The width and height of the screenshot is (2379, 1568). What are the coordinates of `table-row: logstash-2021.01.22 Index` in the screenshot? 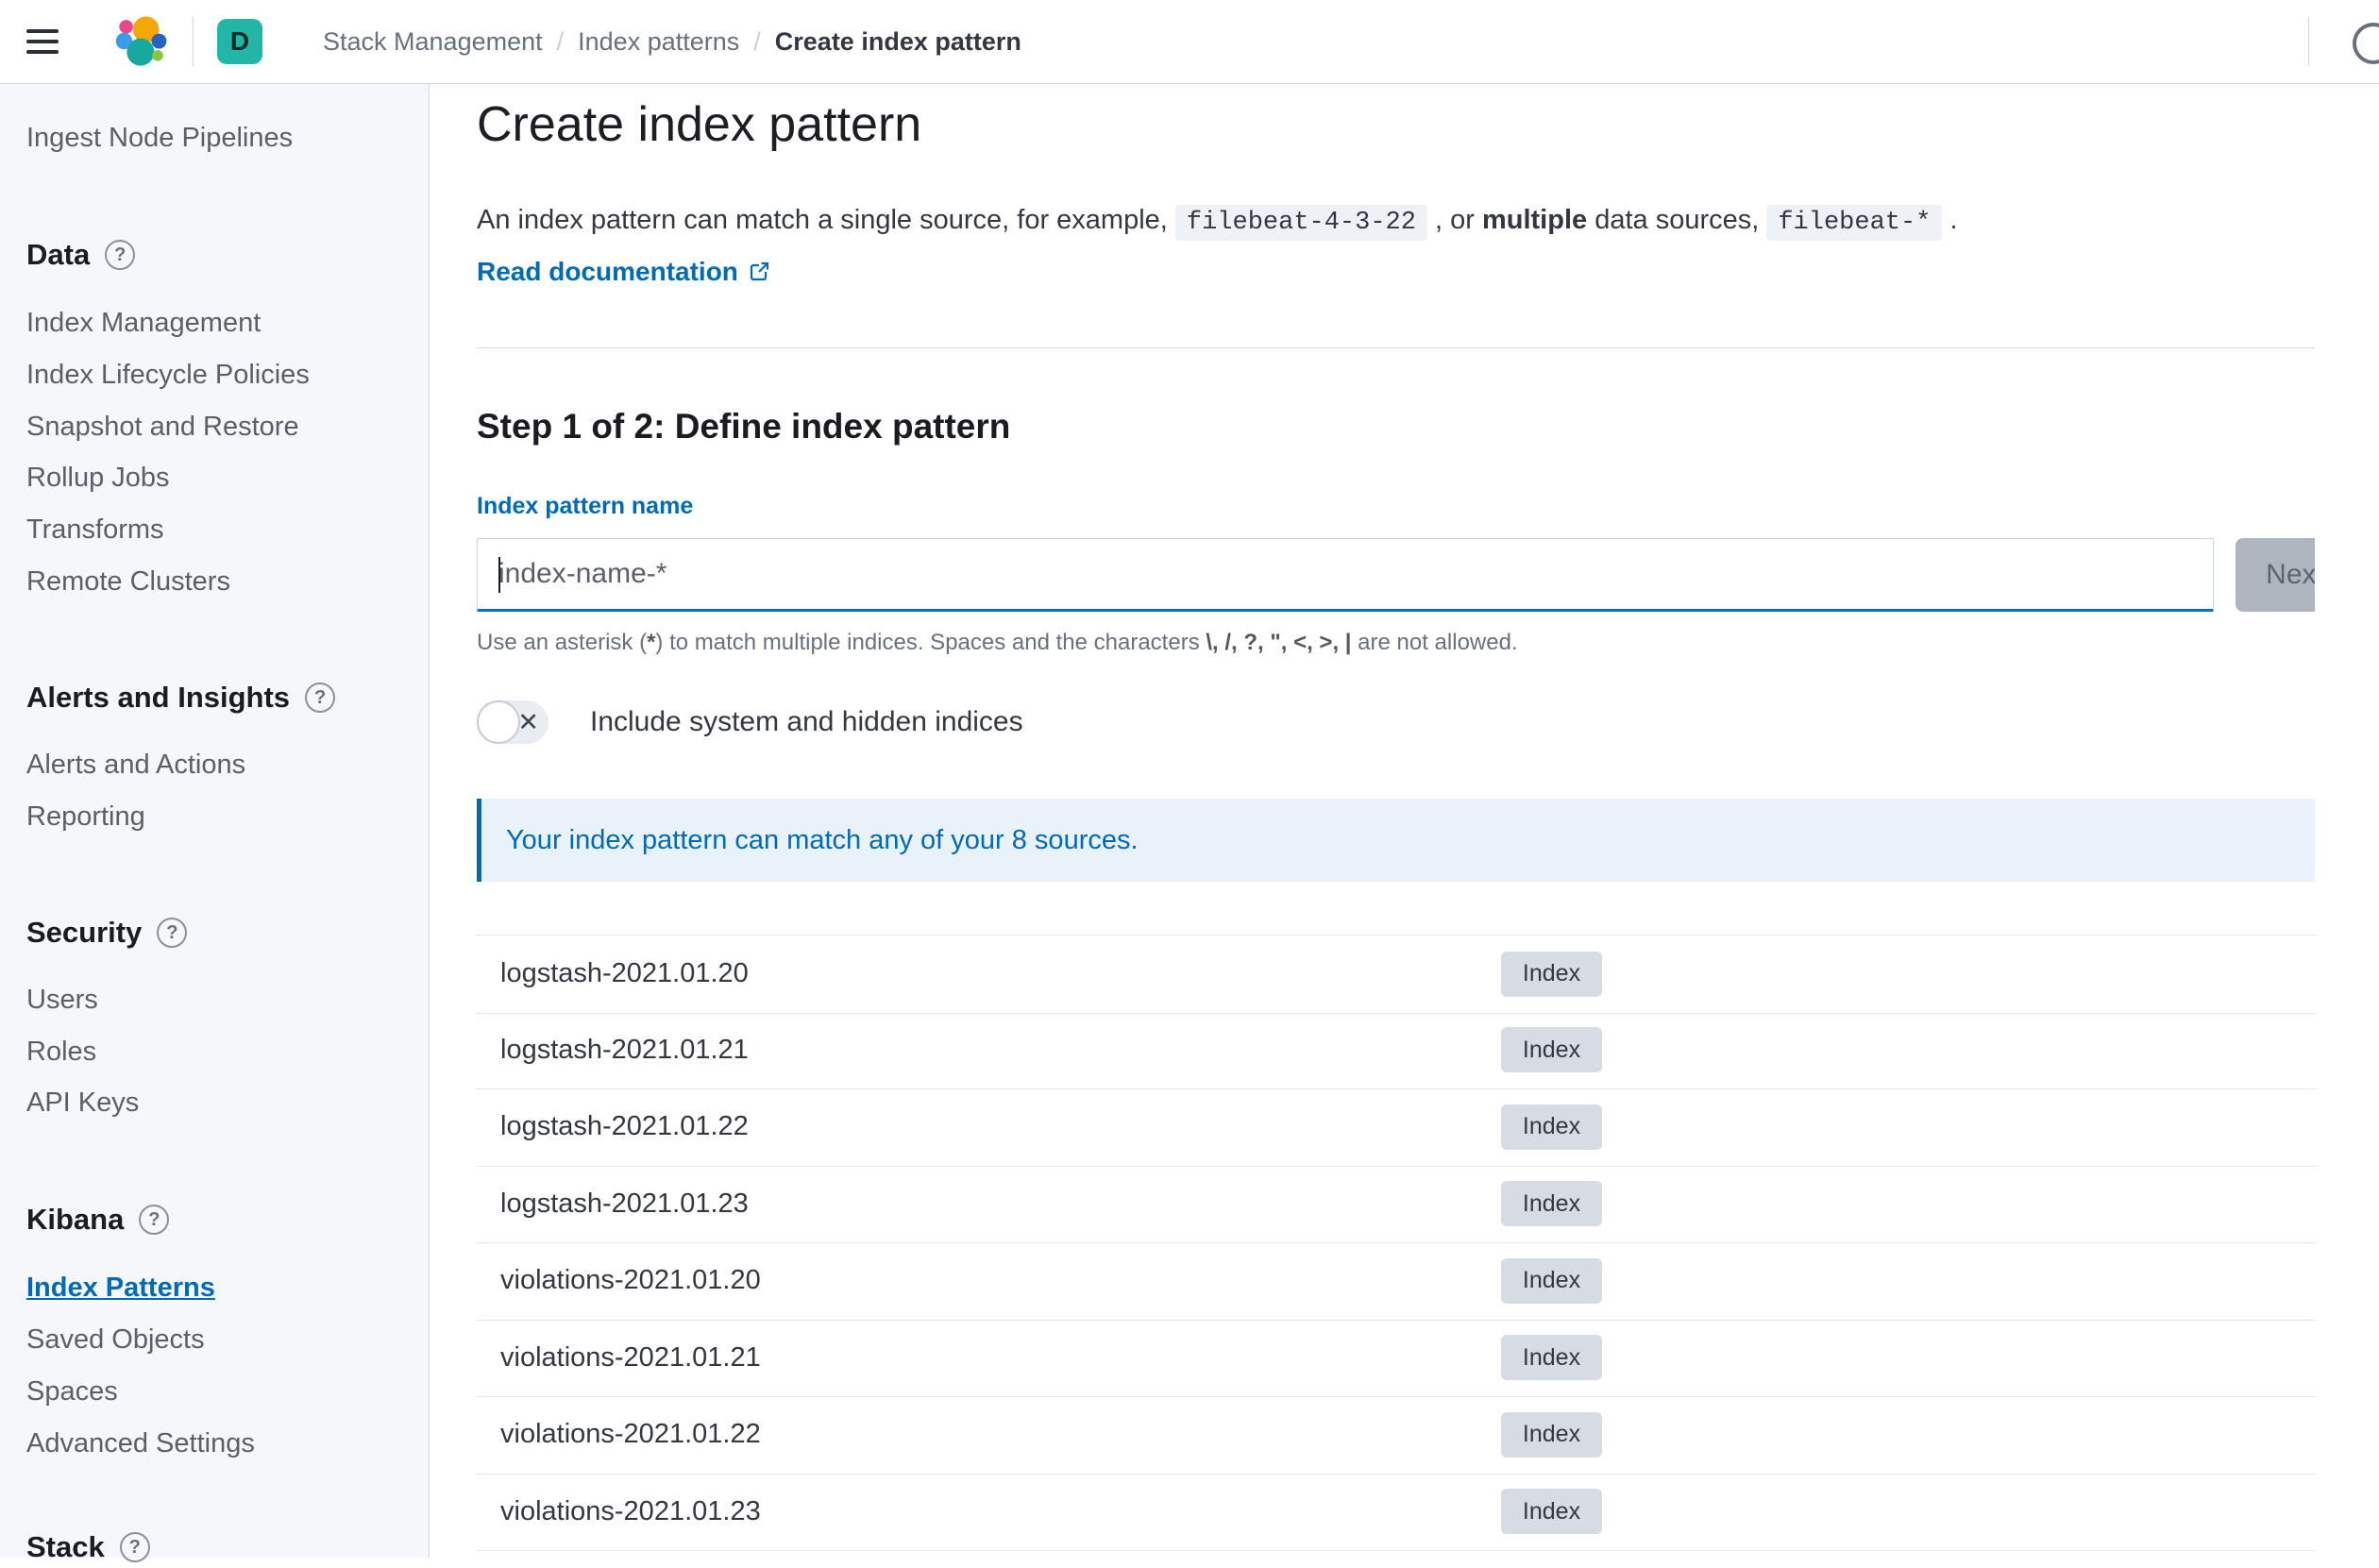 It's located at (1396, 1128).